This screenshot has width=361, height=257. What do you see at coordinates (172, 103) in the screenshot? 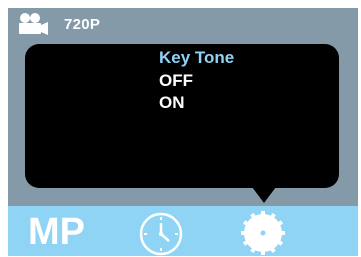
I see `option-on: ON` at bounding box center [172, 103].